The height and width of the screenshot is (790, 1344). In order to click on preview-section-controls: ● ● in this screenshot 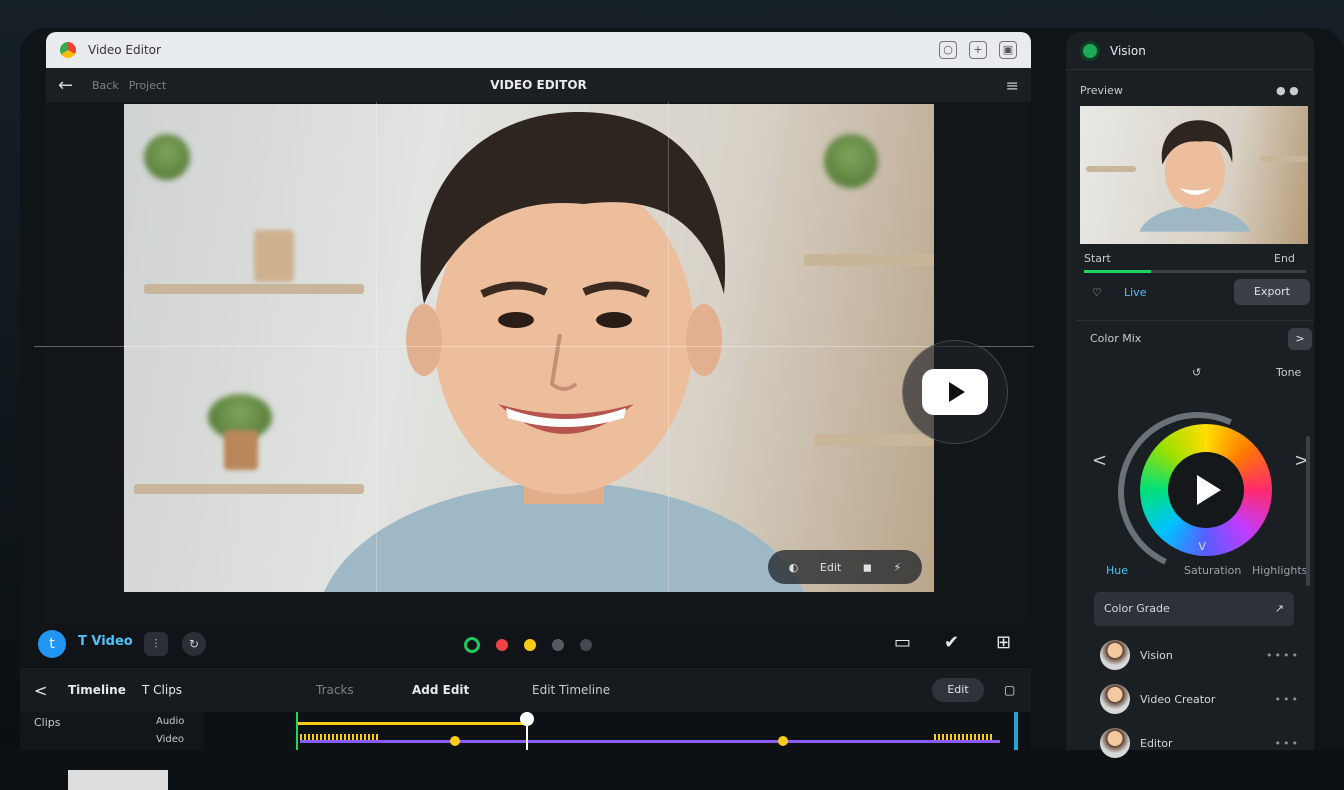, I will do `click(1287, 90)`.